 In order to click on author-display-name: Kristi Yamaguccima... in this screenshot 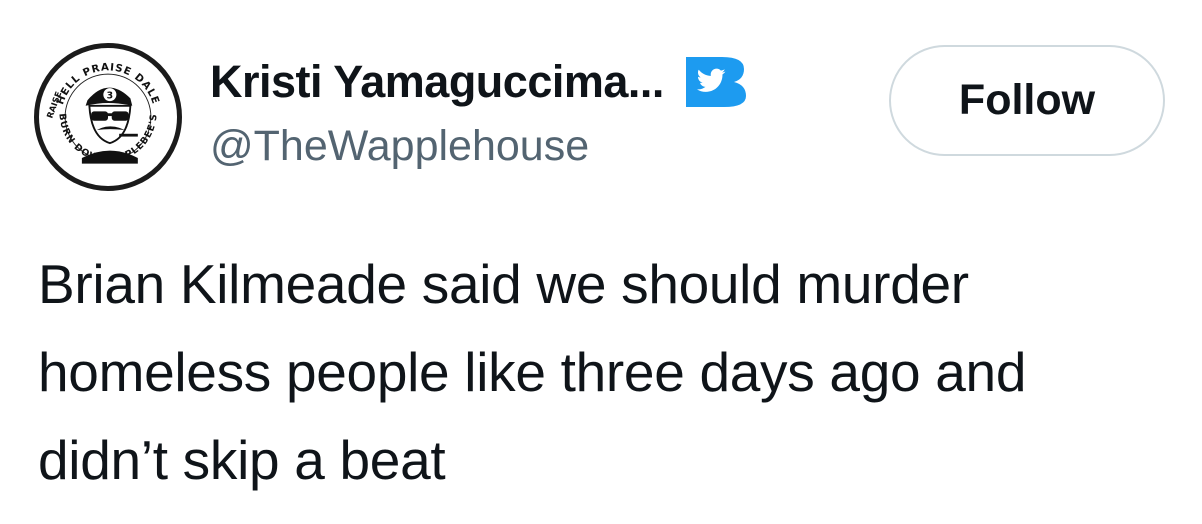, I will do `click(437, 82)`.